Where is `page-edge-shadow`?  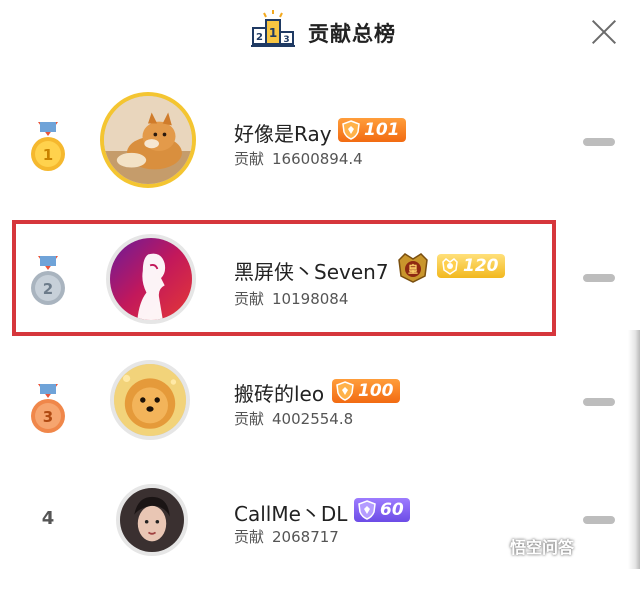
page-edge-shadow is located at coordinates (634, 449).